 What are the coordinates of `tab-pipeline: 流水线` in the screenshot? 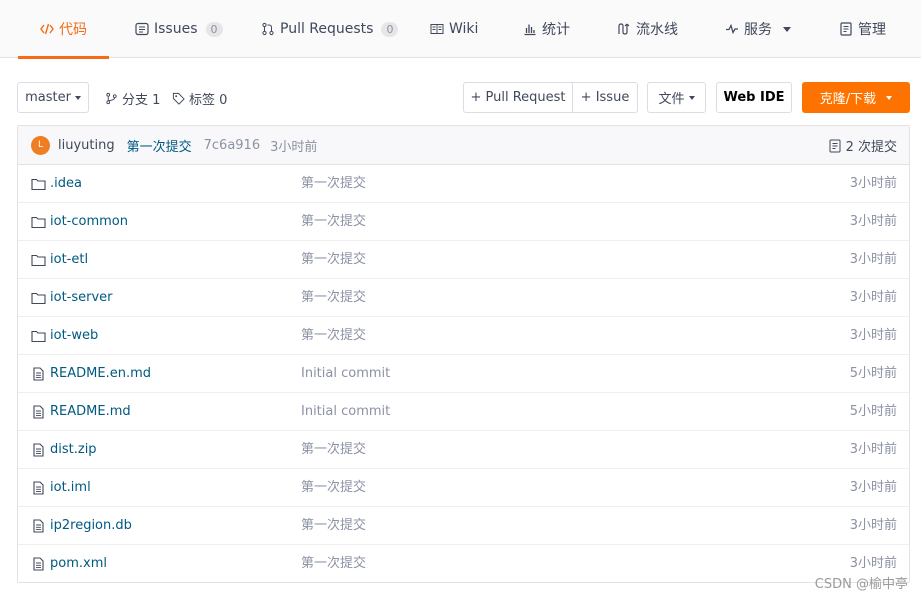 It's located at (647, 29).